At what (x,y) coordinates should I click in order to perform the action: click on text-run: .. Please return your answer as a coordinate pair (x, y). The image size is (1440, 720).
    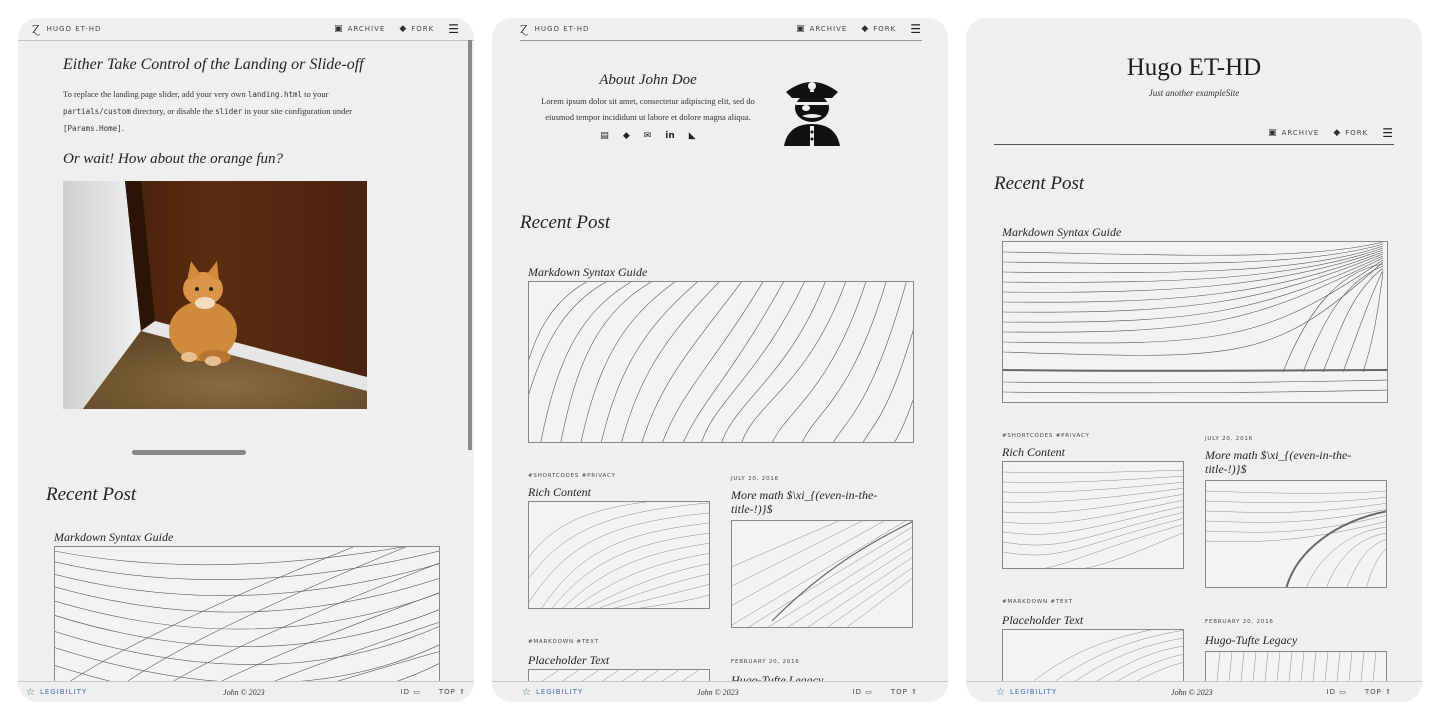
    Looking at the image, I should click on (122, 128).